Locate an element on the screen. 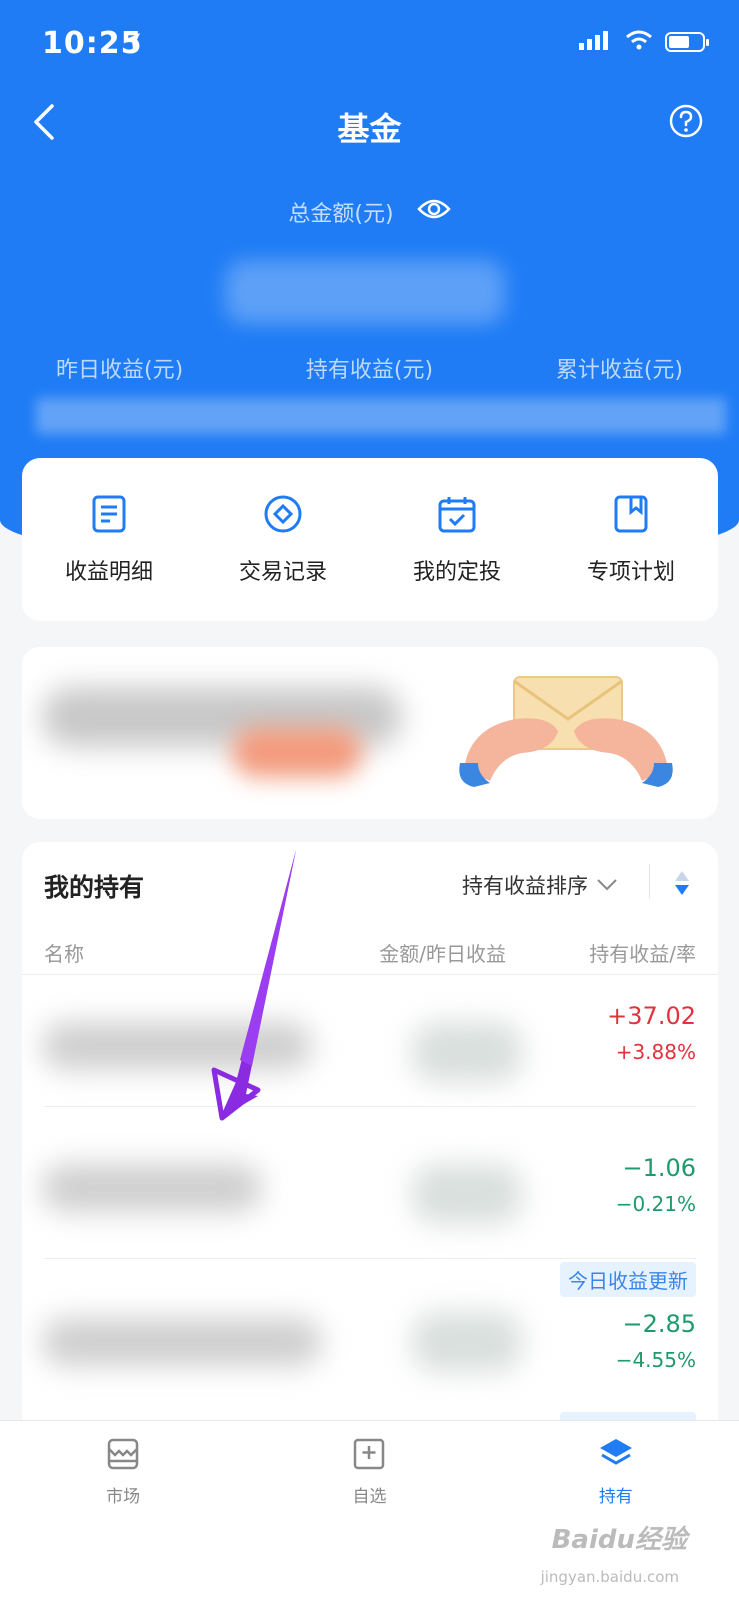  holding-rate: −0.21% is located at coordinates (655, 1204).